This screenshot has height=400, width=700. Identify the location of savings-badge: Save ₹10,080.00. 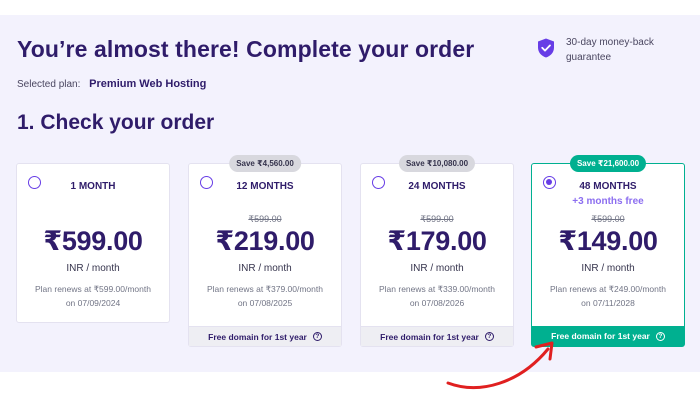
(437, 163).